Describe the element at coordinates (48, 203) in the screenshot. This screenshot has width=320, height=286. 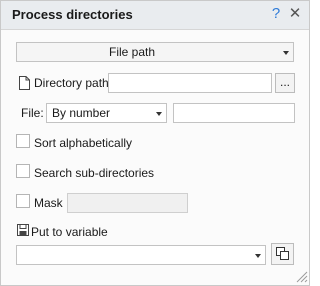
I see `mask-label: Mask` at that location.